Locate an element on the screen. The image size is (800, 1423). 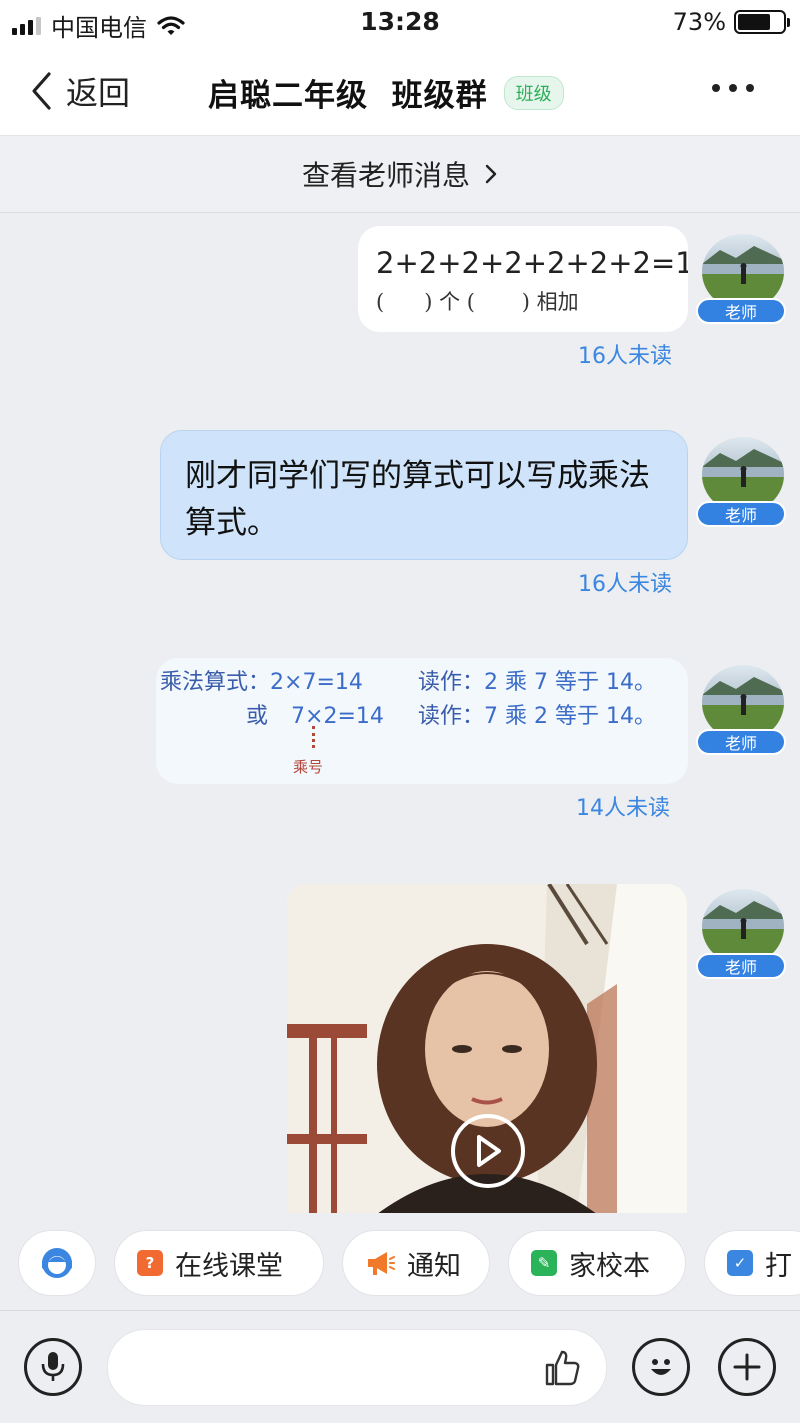
back-label: 返回 is located at coordinates (98, 93).